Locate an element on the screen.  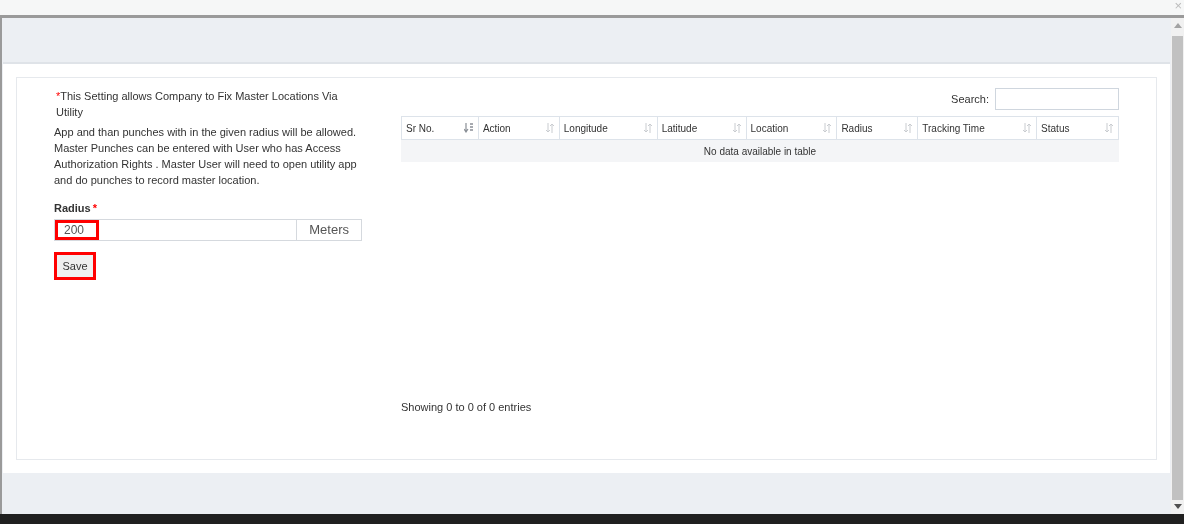
empty-table-row: No data available in table is located at coordinates (760, 151).